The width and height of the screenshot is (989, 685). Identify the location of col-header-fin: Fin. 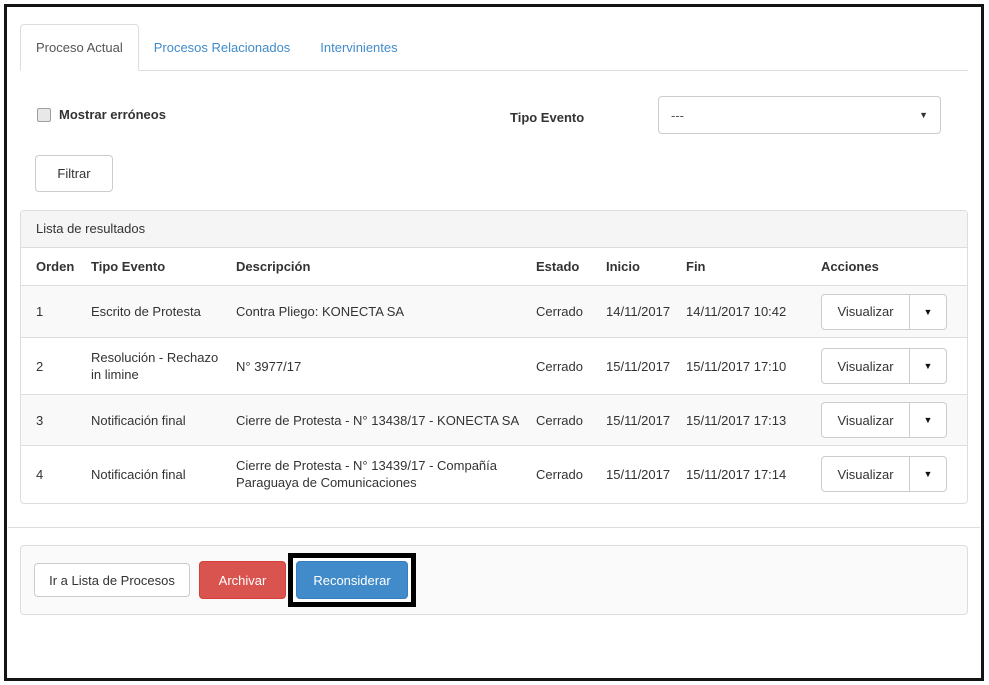
(696, 266).